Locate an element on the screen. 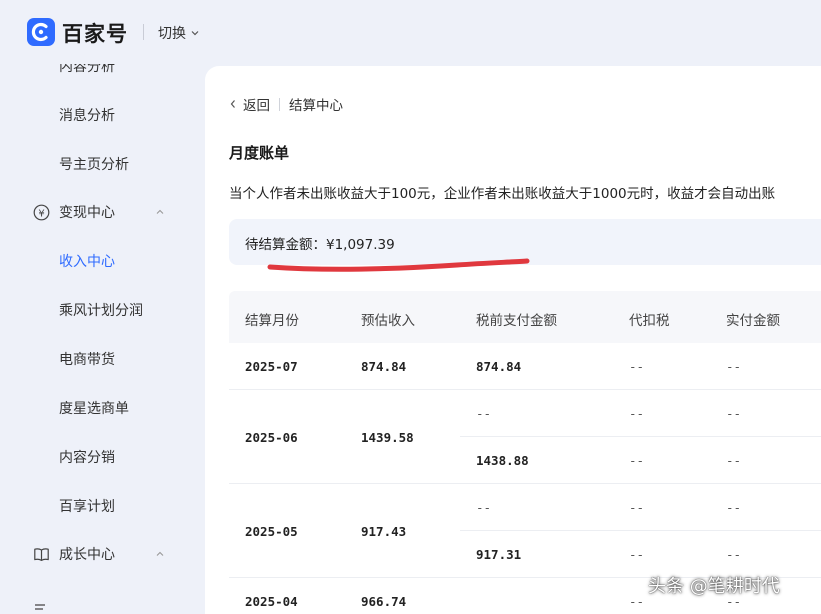 The image size is (821, 614). sidebar-item-message-analysis: 消息分析 is located at coordinates (87, 115).